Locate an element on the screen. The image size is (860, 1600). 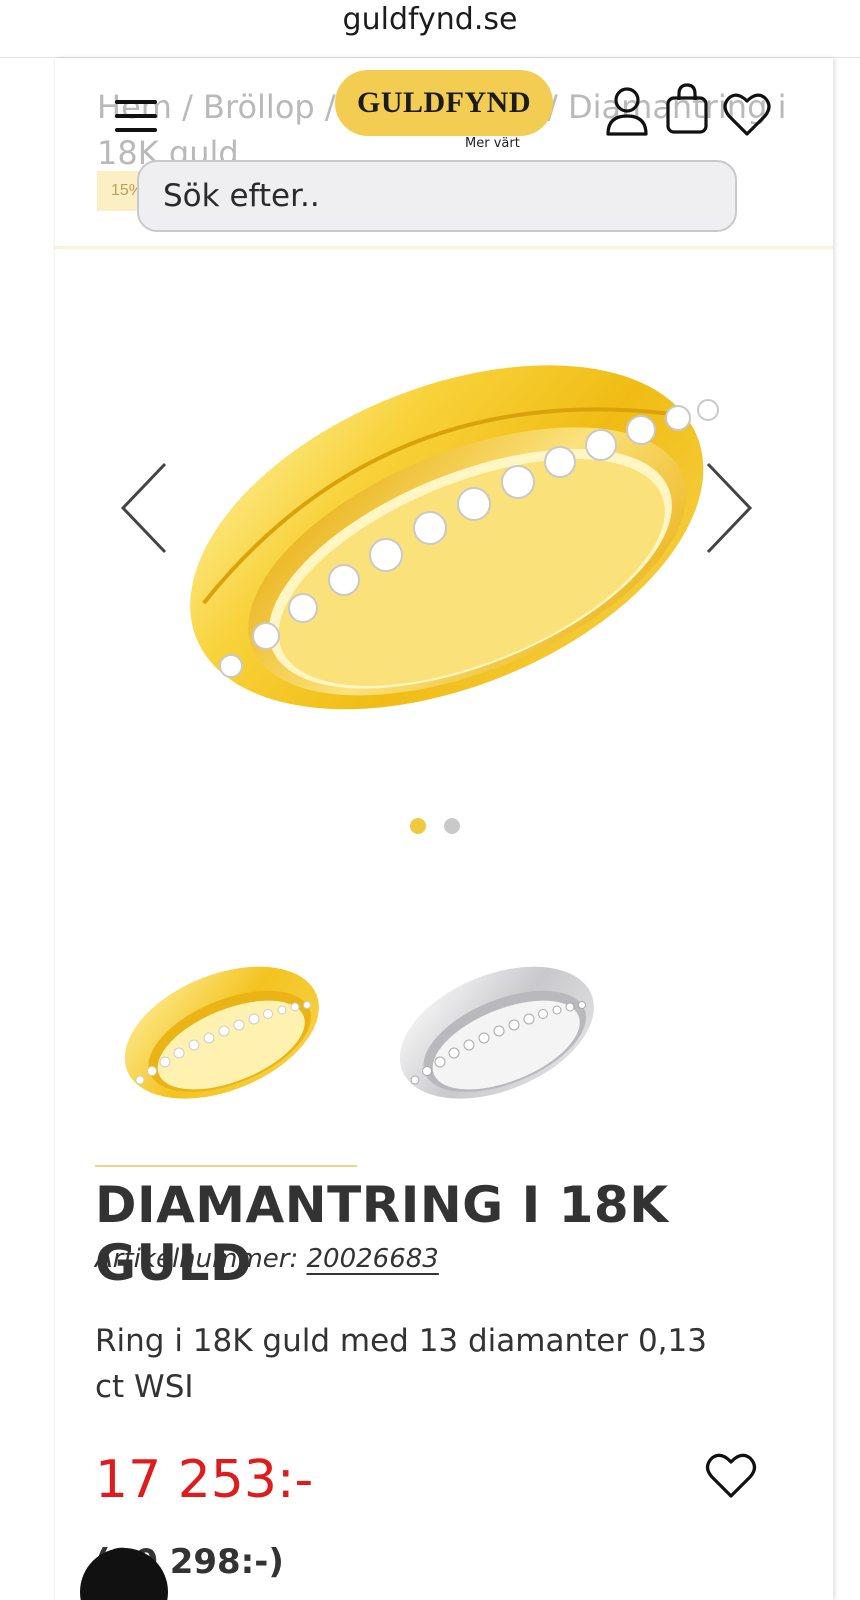
article-number-row: Artikelnummer: 20026683 is located at coordinates (267, 1259).